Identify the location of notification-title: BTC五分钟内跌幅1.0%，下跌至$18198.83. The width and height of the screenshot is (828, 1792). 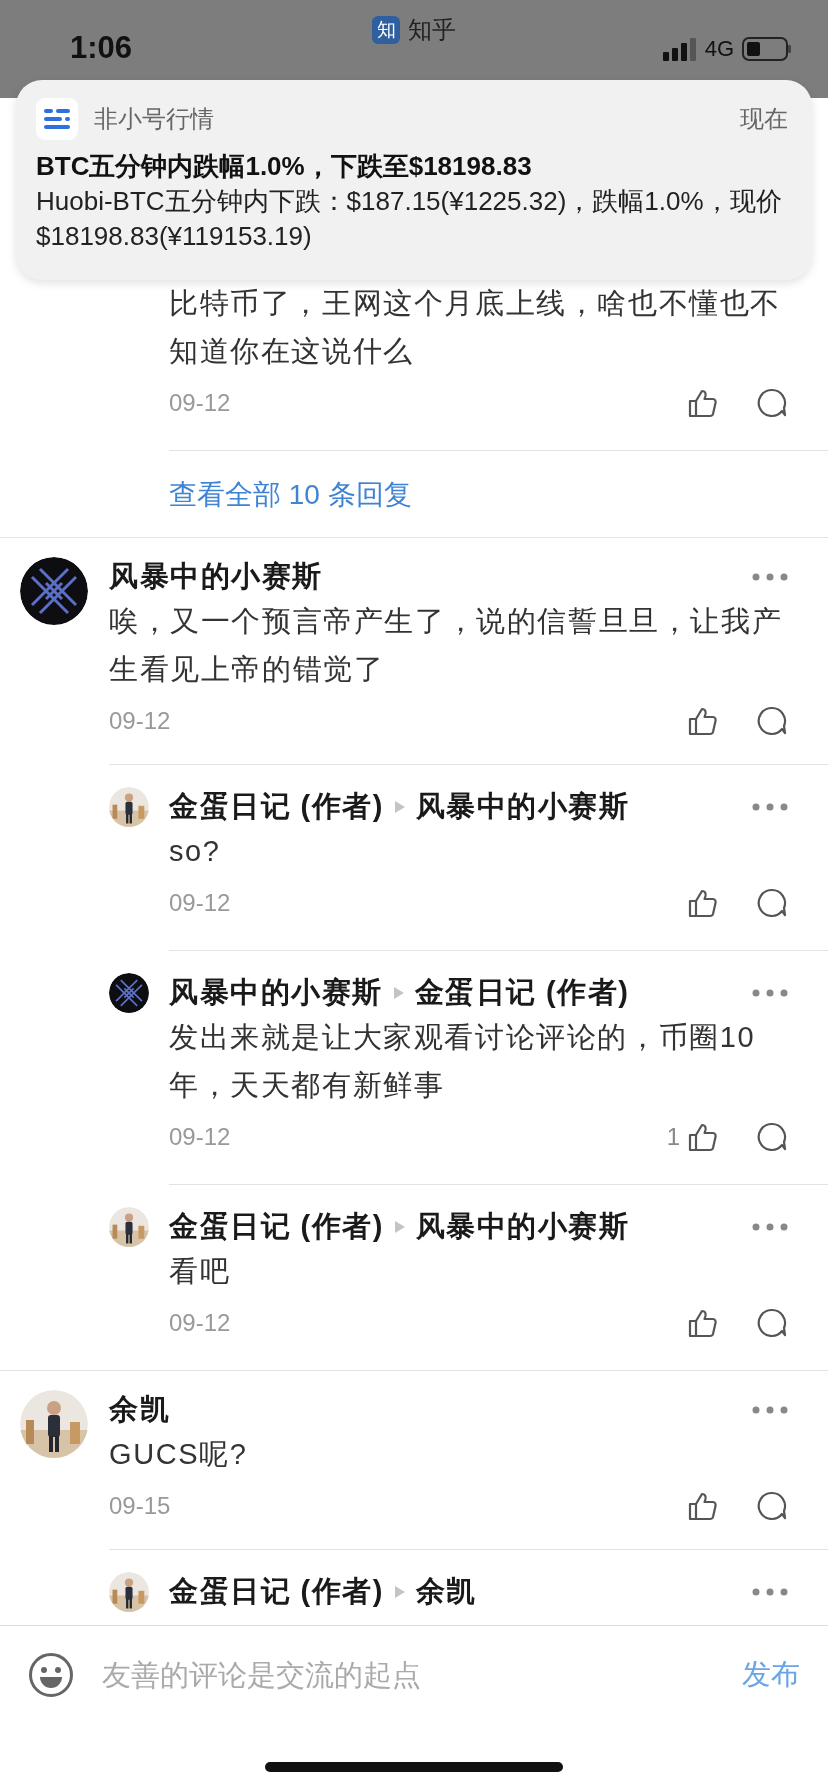
(284, 166).